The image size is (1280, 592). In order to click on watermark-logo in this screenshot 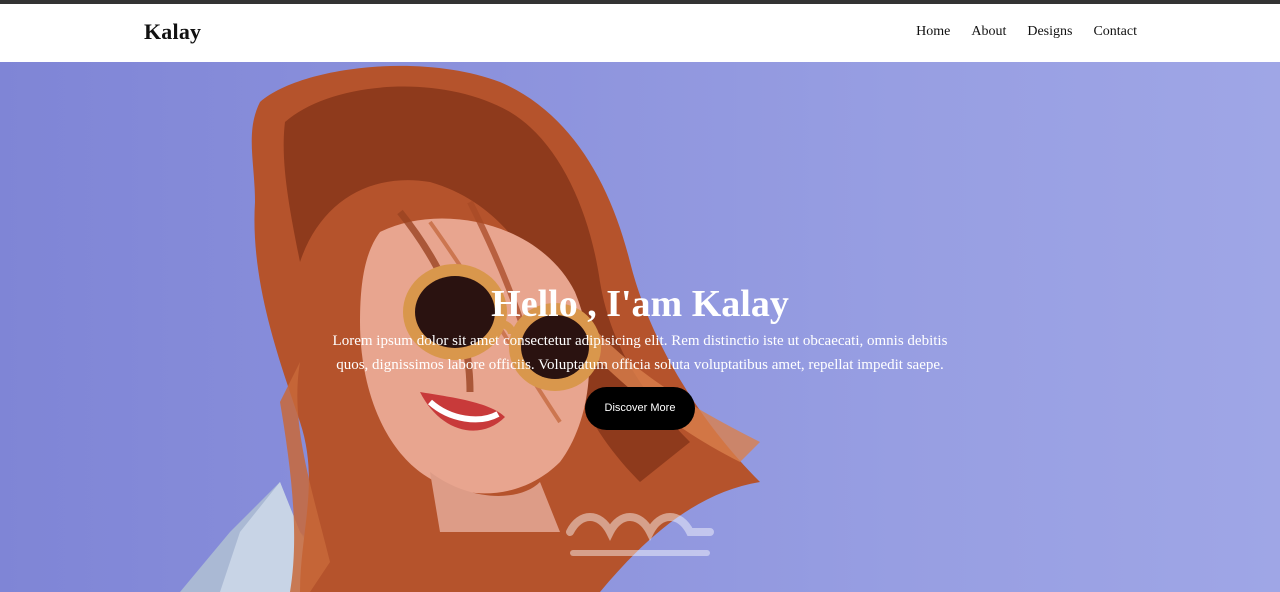, I will do `click(640, 534)`.